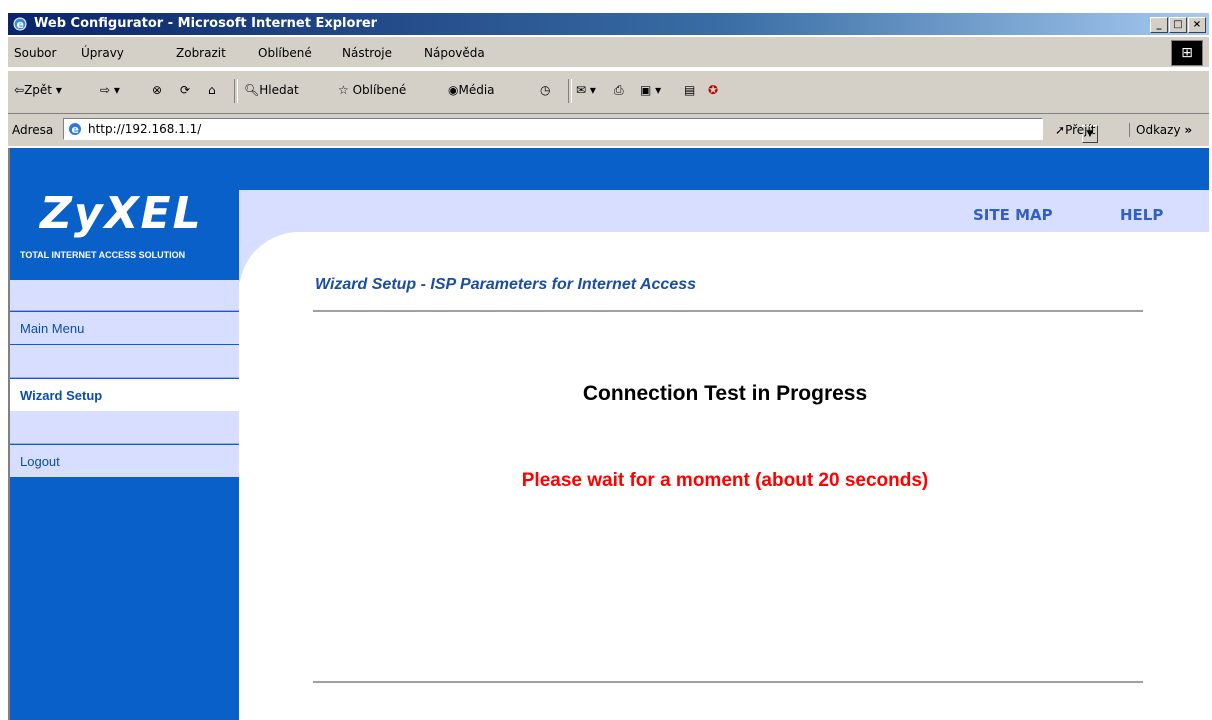  Describe the element at coordinates (728, 311) in the screenshot. I see `top-divider` at that location.